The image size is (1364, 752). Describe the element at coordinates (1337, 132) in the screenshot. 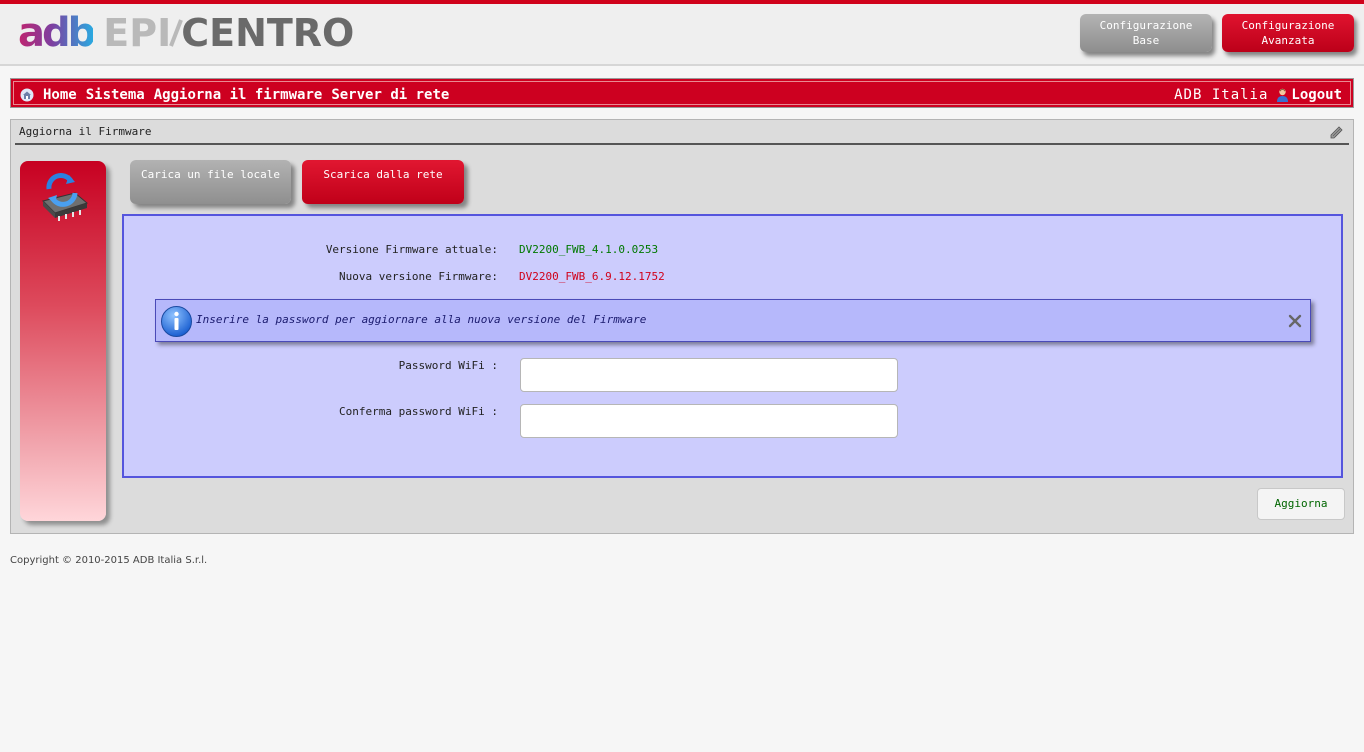

I see `edit-icon` at that location.